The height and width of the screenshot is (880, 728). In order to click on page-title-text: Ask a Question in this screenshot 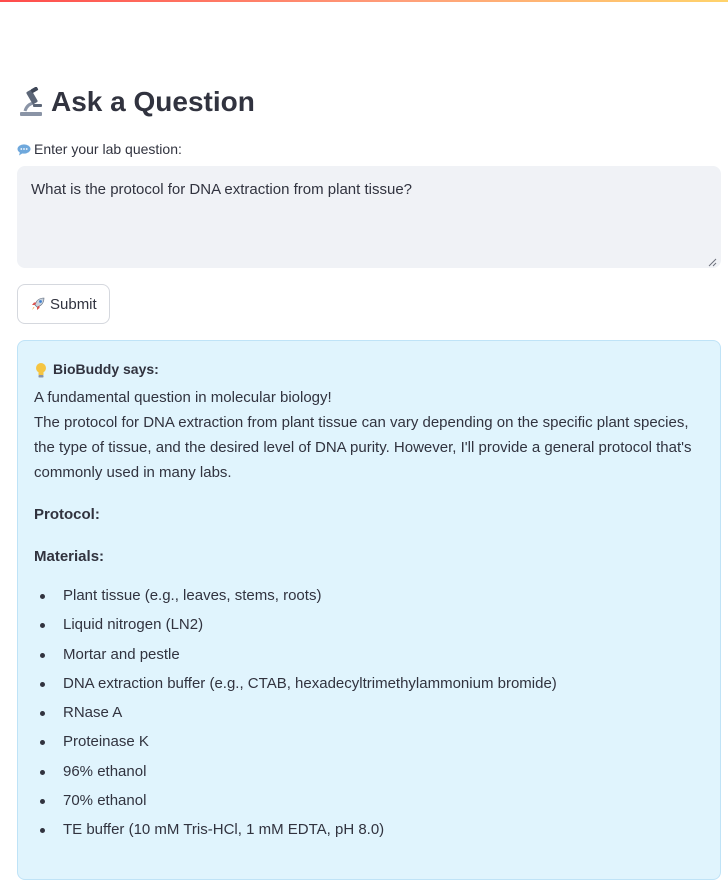, I will do `click(153, 101)`.